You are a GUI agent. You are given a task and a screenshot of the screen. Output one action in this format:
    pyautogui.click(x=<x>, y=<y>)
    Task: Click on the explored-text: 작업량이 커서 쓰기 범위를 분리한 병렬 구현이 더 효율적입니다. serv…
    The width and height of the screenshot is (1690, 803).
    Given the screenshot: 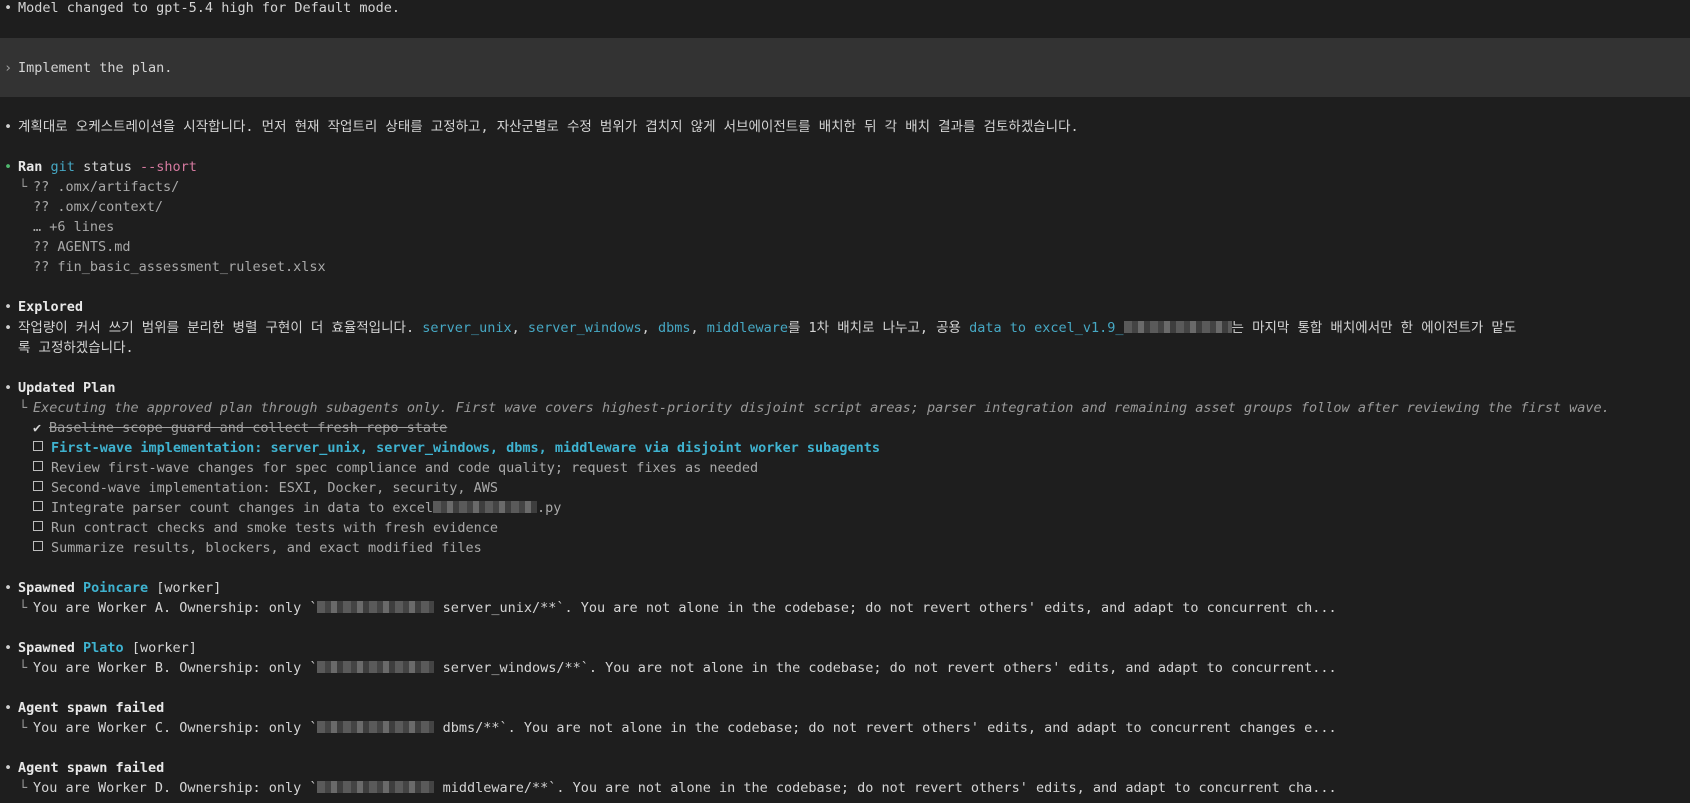 What is the action you would take?
    pyautogui.click(x=767, y=328)
    